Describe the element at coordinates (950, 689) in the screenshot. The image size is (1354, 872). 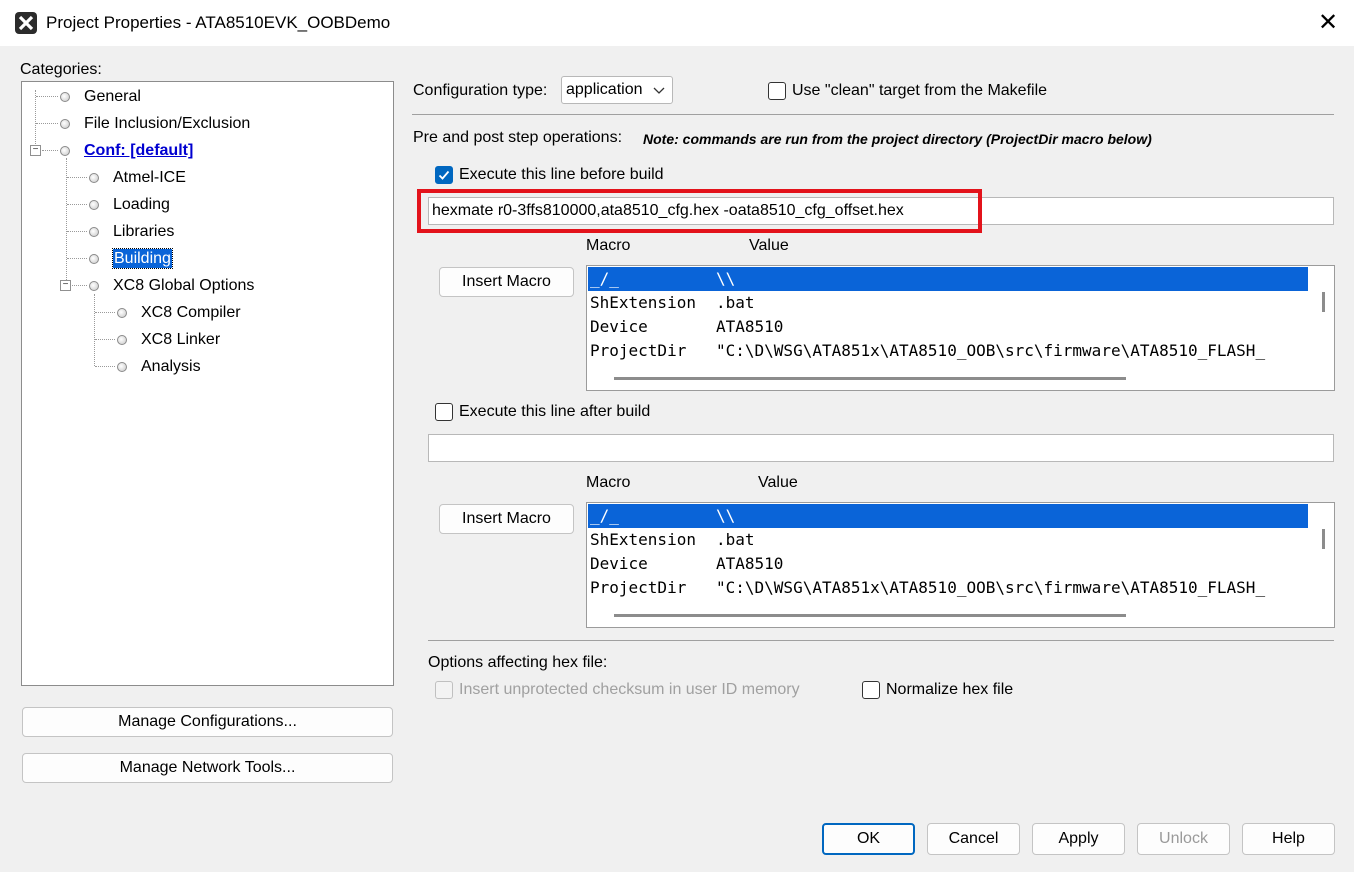
I see `normalize-hex-label: Normalize hex file` at that location.